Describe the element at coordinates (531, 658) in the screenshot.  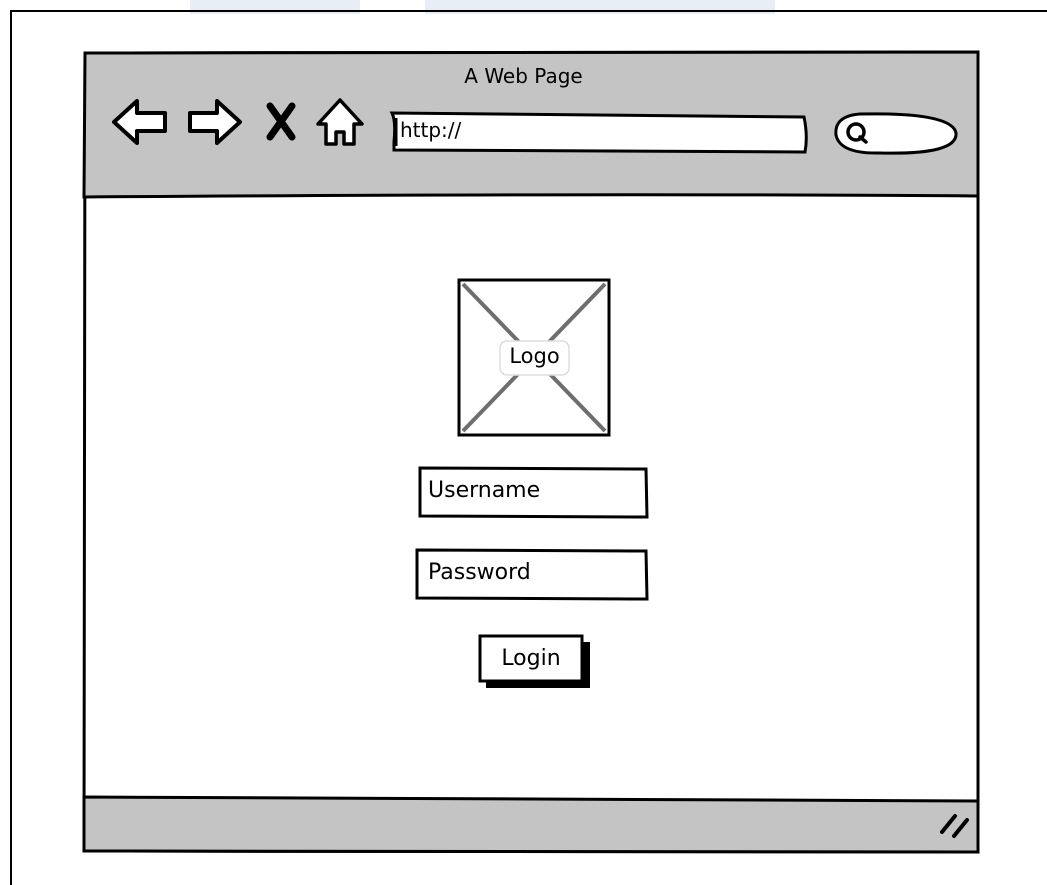
I see `login-button: Login` at that location.